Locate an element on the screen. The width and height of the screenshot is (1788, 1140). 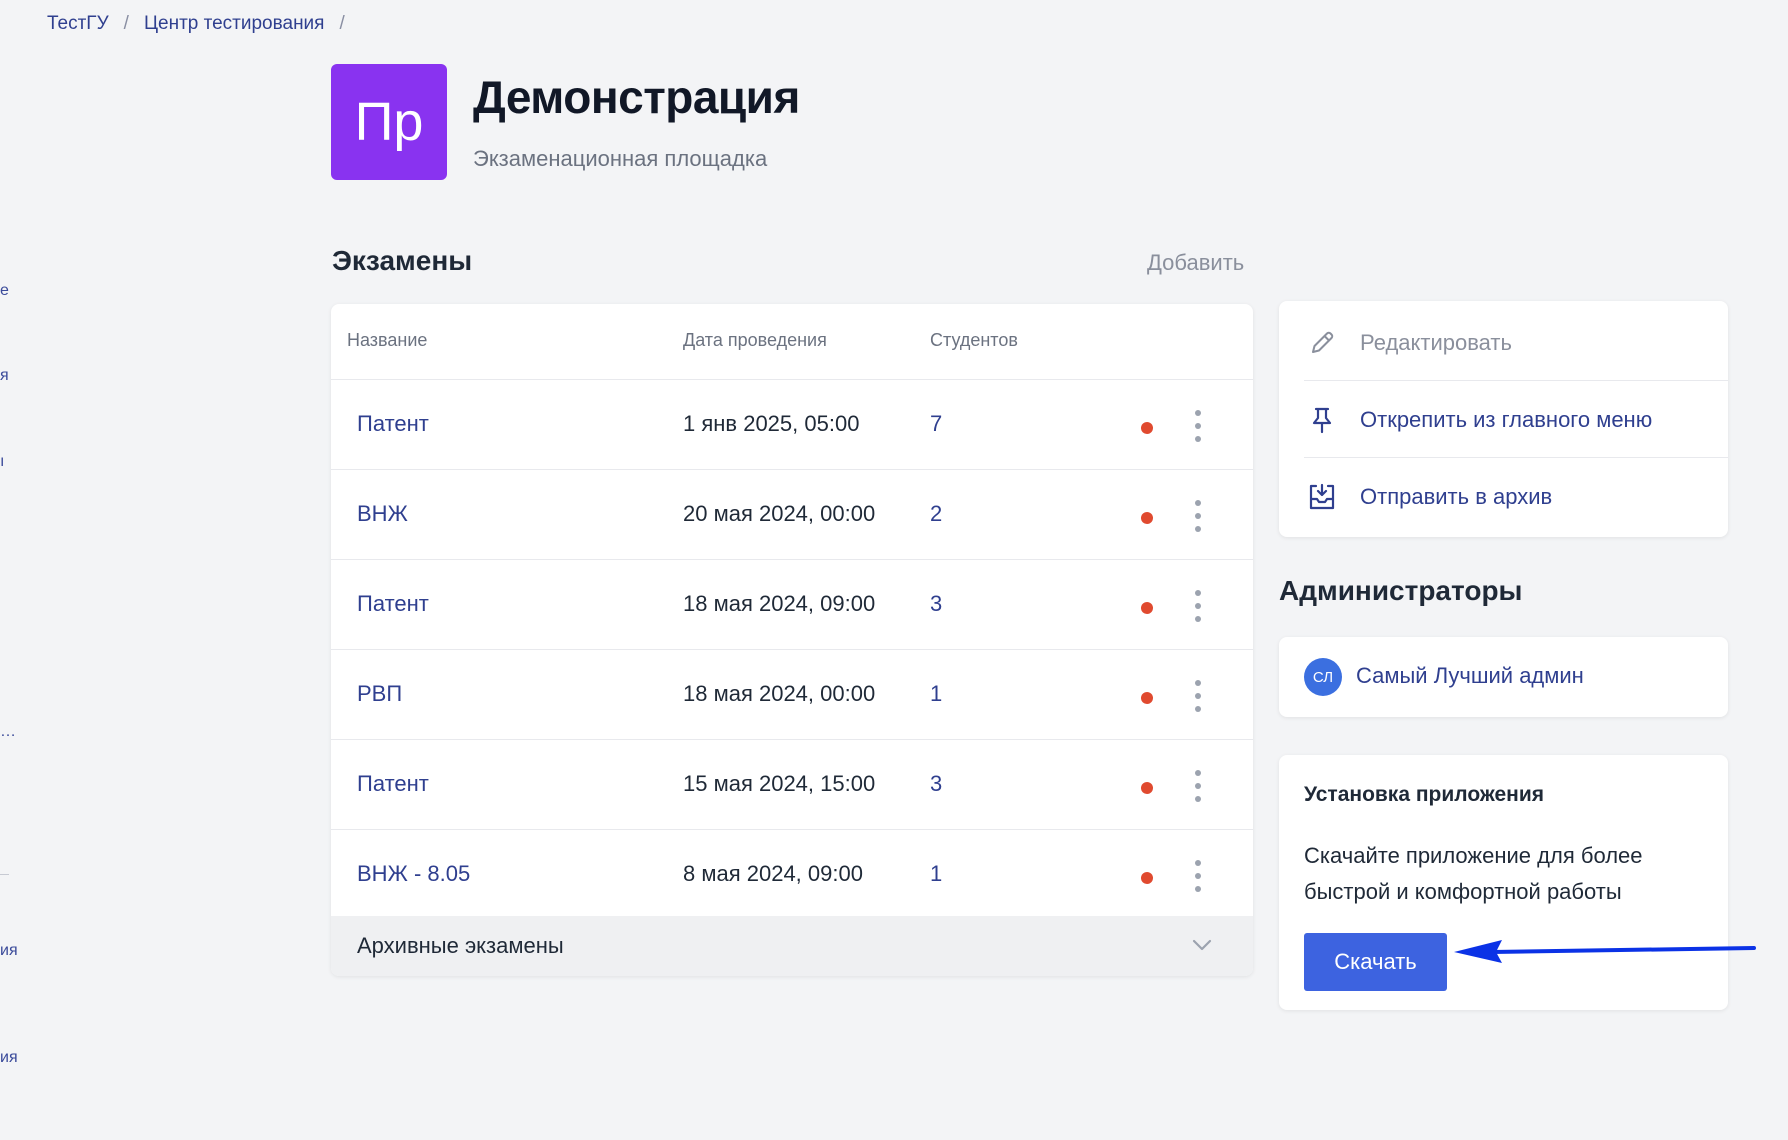
send-to-archive-button: Отправить в архив is located at coordinates (1514, 497).